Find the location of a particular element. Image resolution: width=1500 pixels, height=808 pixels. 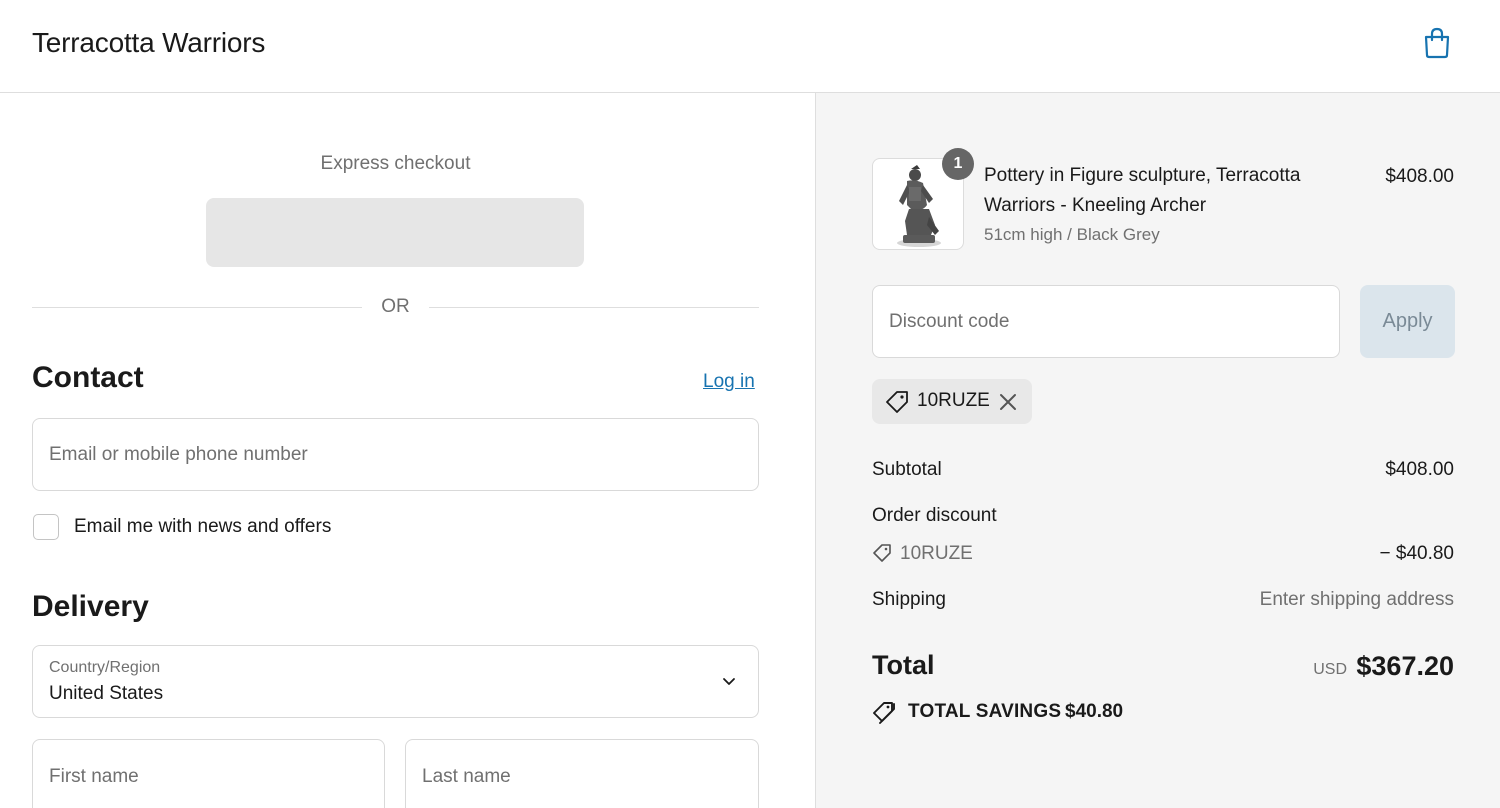

country-label: Country/Region is located at coordinates (105, 667).